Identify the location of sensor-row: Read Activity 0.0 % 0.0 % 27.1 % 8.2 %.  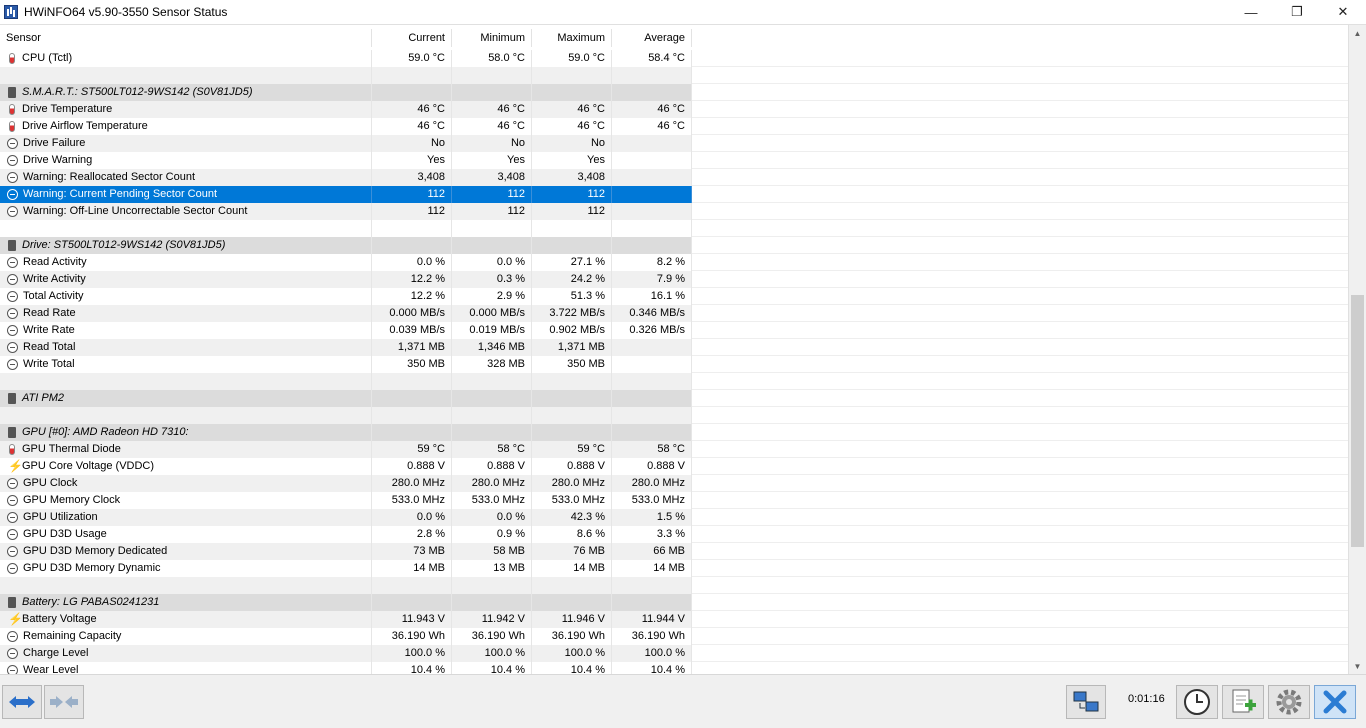
(346, 262).